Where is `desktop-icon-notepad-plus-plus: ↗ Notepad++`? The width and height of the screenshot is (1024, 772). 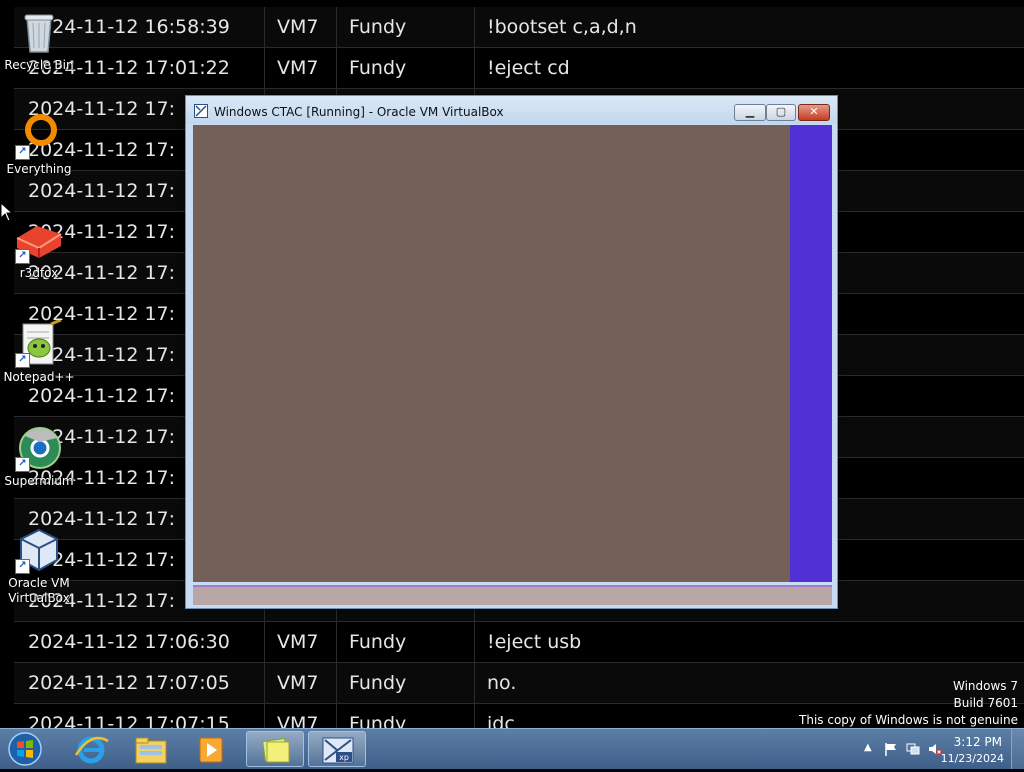 desktop-icon-notepad-plus-plus: ↗ Notepad++ is located at coordinates (39, 351).